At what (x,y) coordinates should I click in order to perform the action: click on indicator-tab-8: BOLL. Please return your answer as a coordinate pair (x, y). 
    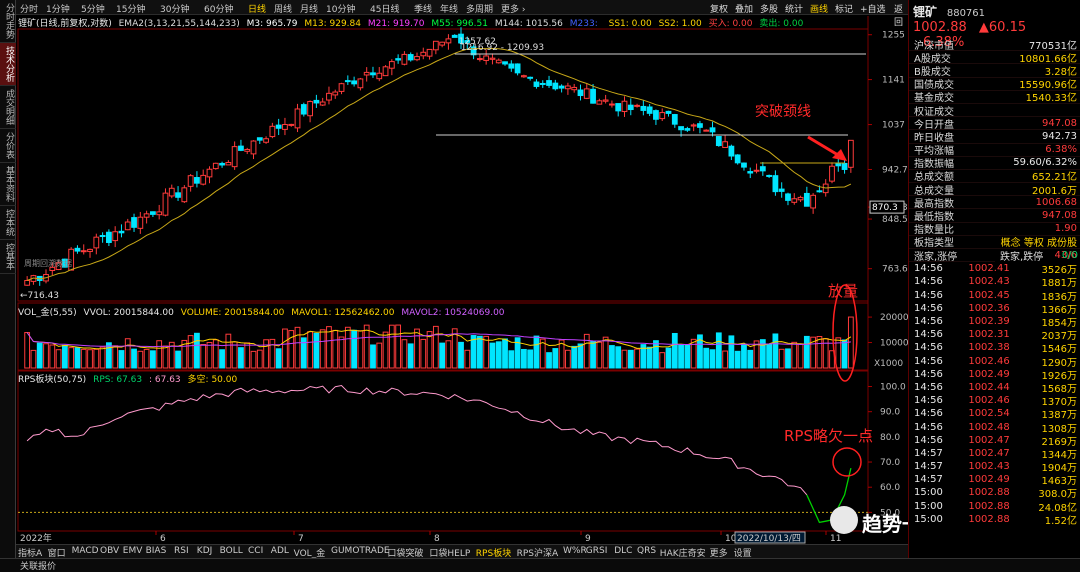
    Looking at the image, I should click on (231, 551).